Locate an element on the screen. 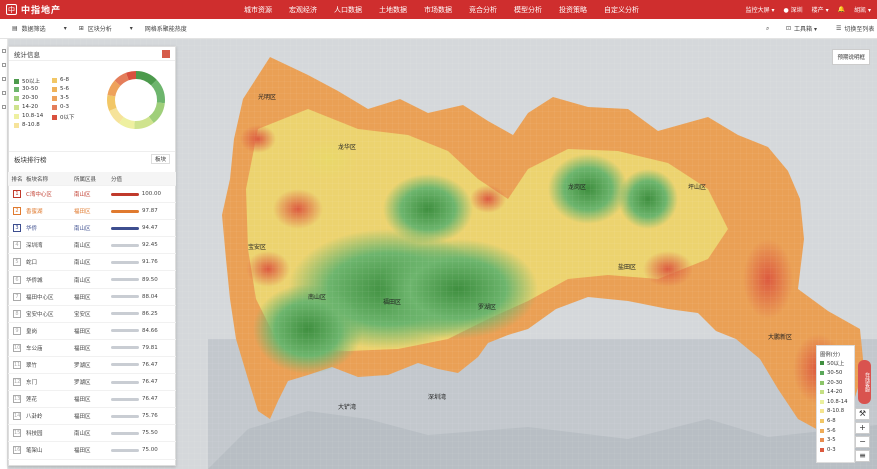 This screenshot has height=469, width=877. header-name: 板块名称 is located at coordinates (37, 179).